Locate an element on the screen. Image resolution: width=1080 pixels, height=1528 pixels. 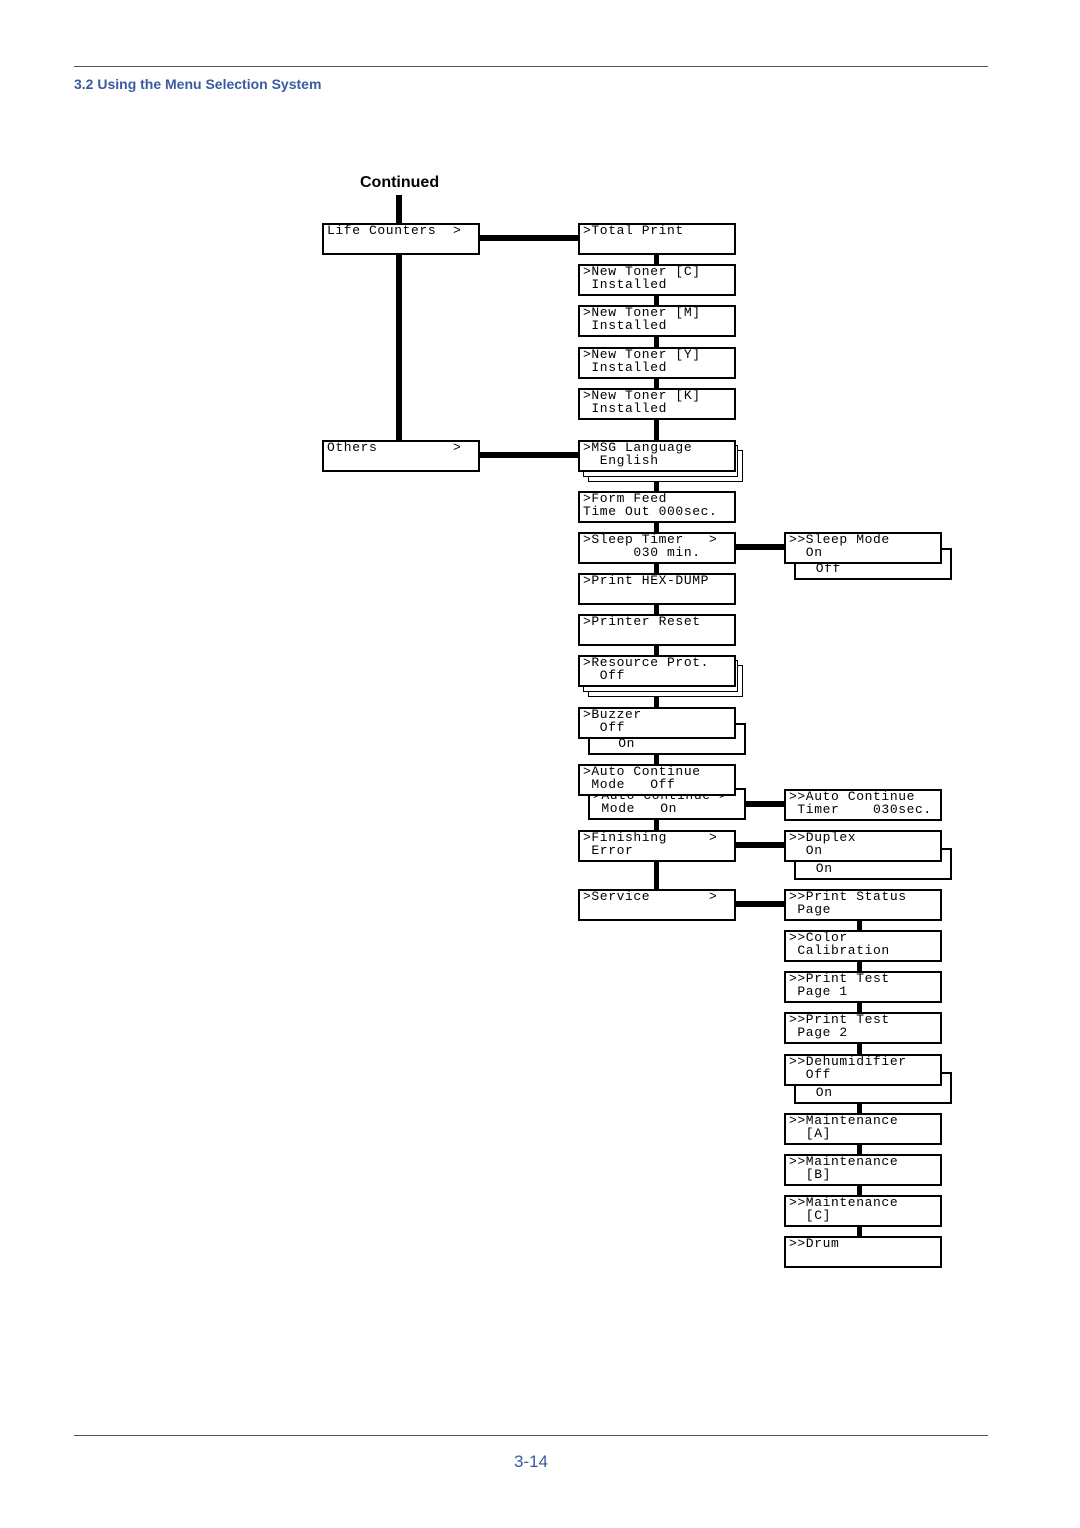
menu-box-line: Timer 030sec. is located at coordinates (860, 809).